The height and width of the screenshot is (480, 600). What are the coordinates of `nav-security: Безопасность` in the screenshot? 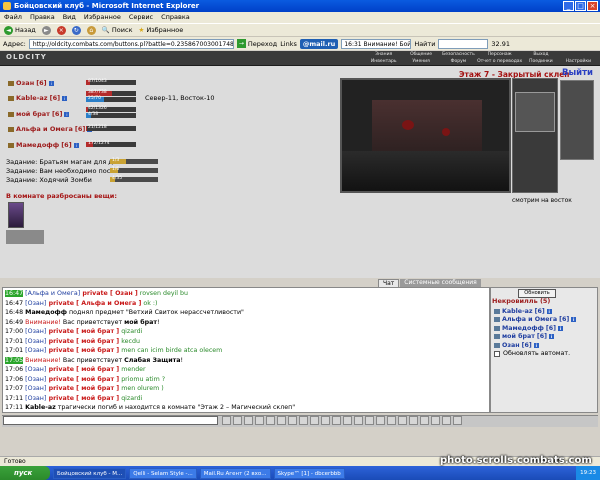 It's located at (458, 55).